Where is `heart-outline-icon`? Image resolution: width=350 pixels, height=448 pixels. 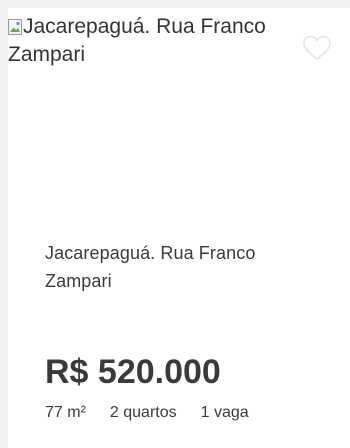
heart-outline-icon is located at coordinates (317, 47).